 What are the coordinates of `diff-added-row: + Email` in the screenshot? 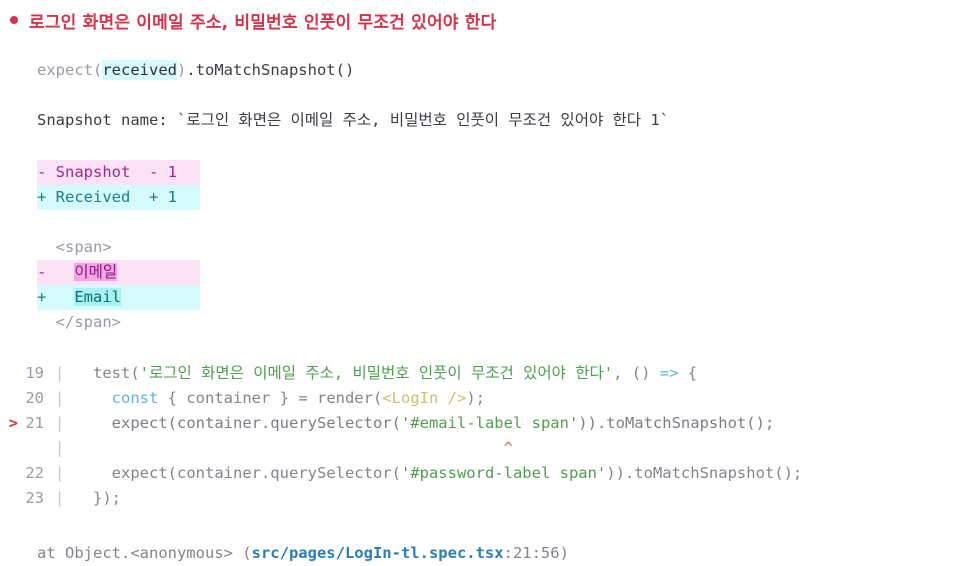 It's located at (118, 297).